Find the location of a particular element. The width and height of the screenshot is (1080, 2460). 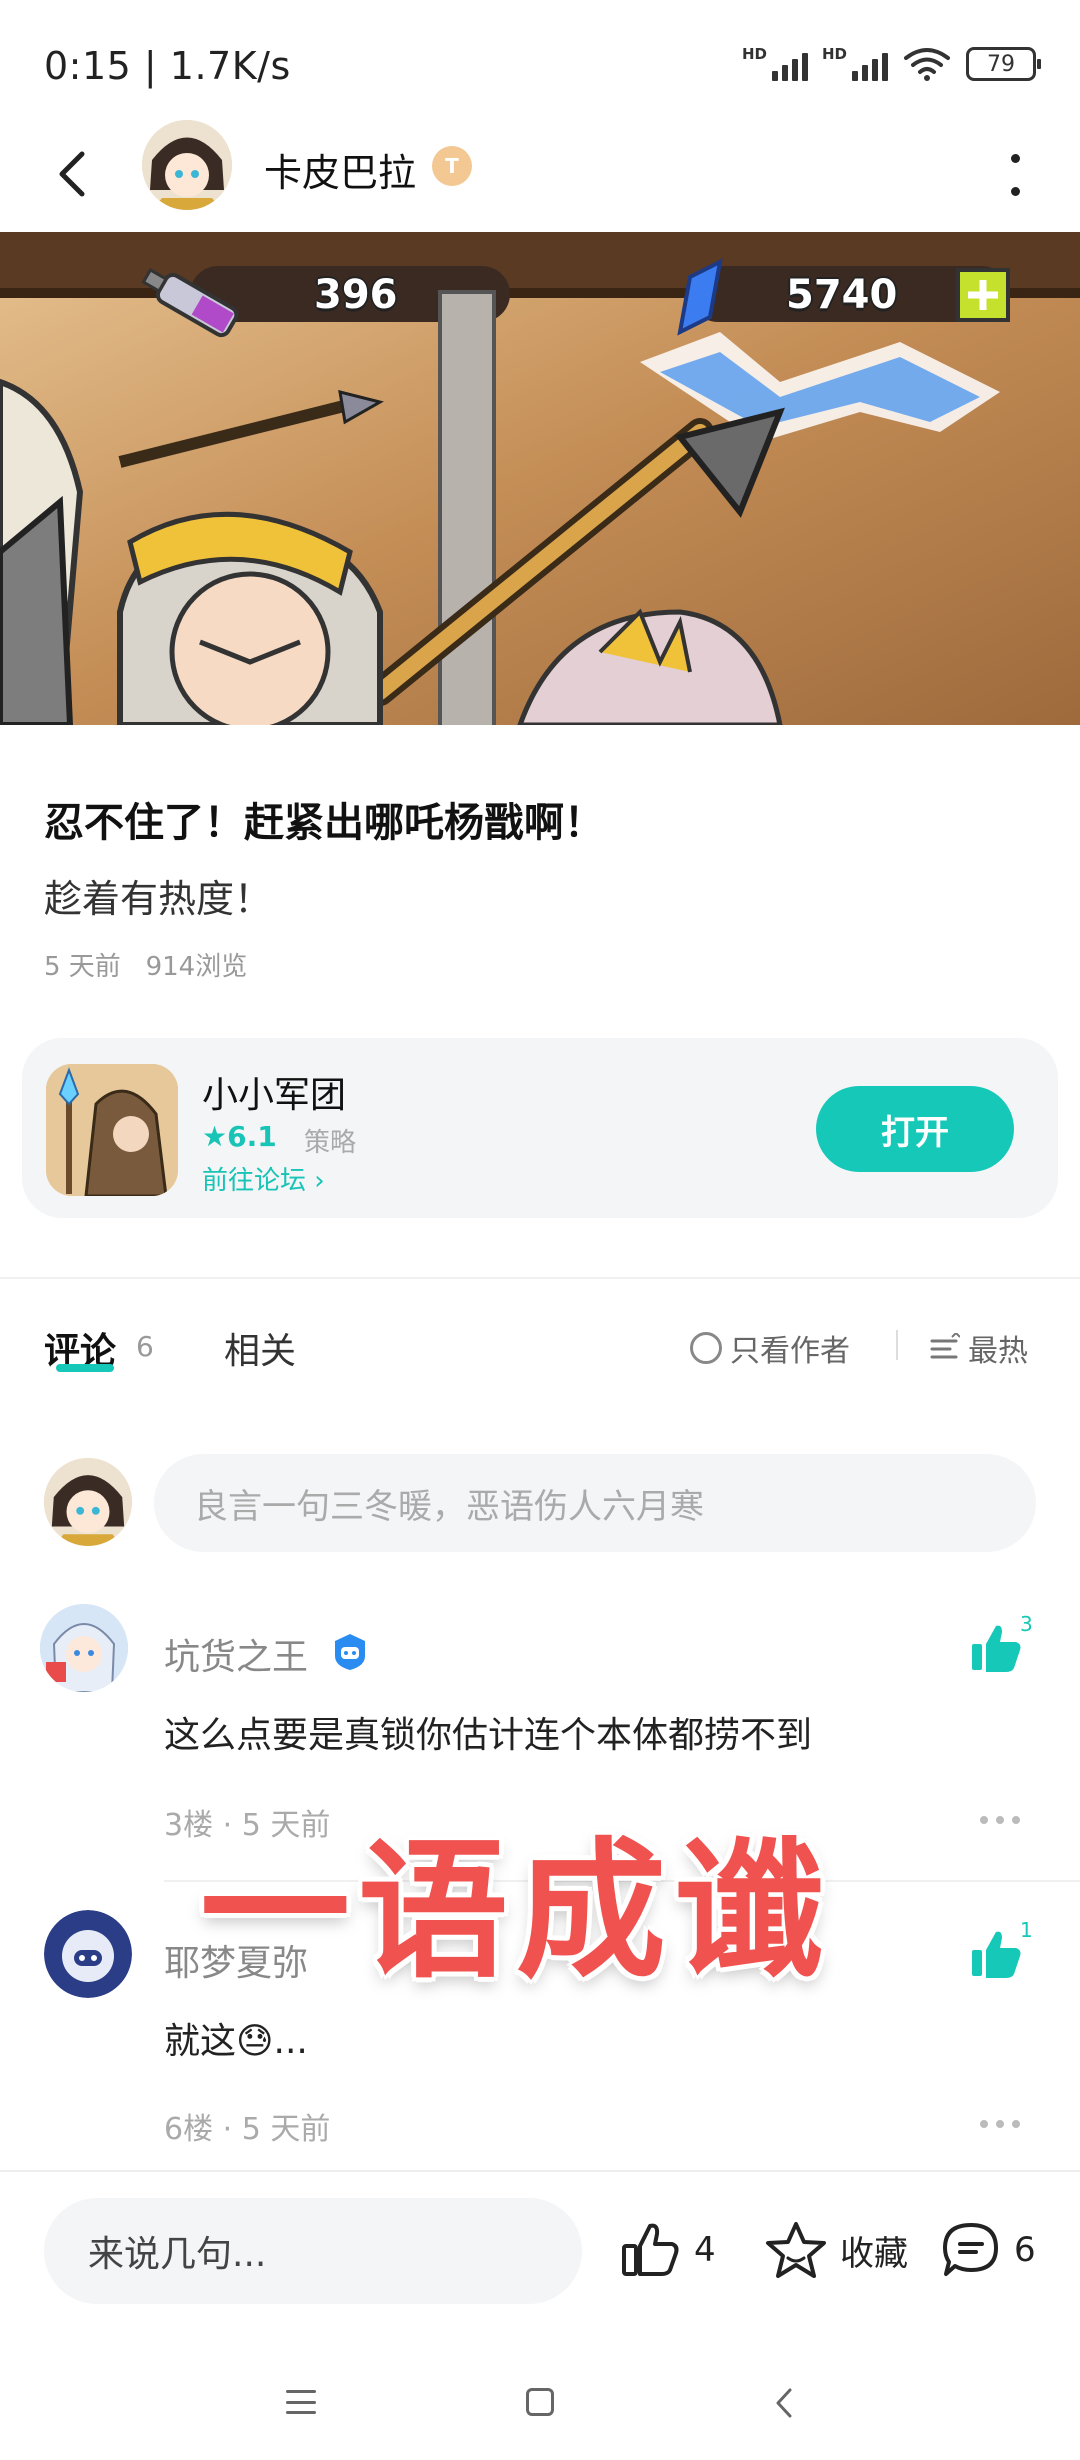

sort-hot-button: 最热 is located at coordinates (978, 1348).